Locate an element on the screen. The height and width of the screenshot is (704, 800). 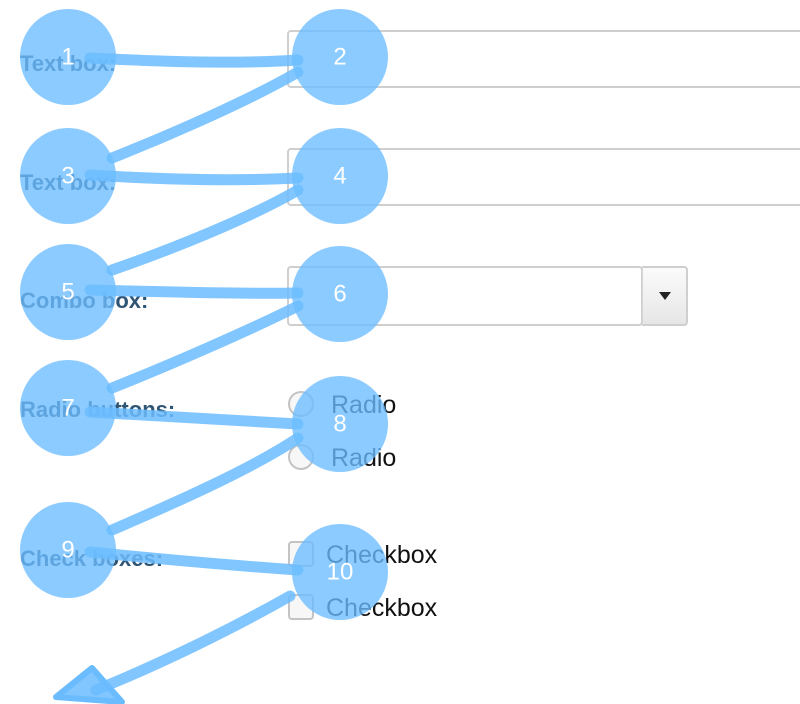
text-box-label-2: Text box: is located at coordinates (68, 182).